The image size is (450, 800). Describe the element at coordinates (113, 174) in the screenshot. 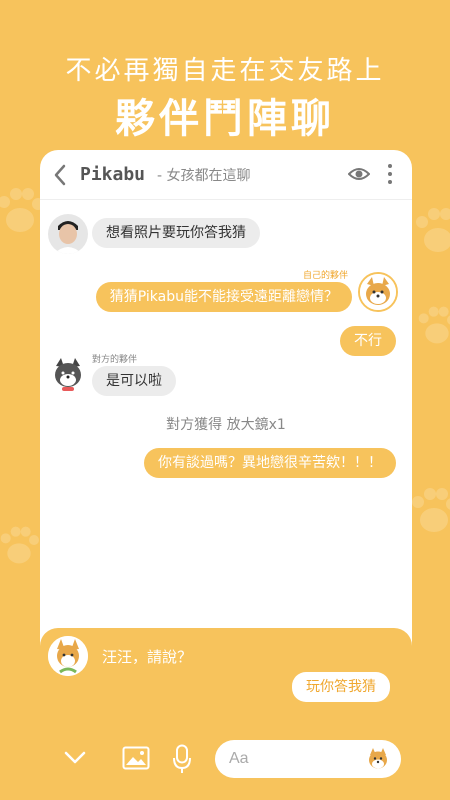

I see `chat-partner-name: Pikabu` at that location.